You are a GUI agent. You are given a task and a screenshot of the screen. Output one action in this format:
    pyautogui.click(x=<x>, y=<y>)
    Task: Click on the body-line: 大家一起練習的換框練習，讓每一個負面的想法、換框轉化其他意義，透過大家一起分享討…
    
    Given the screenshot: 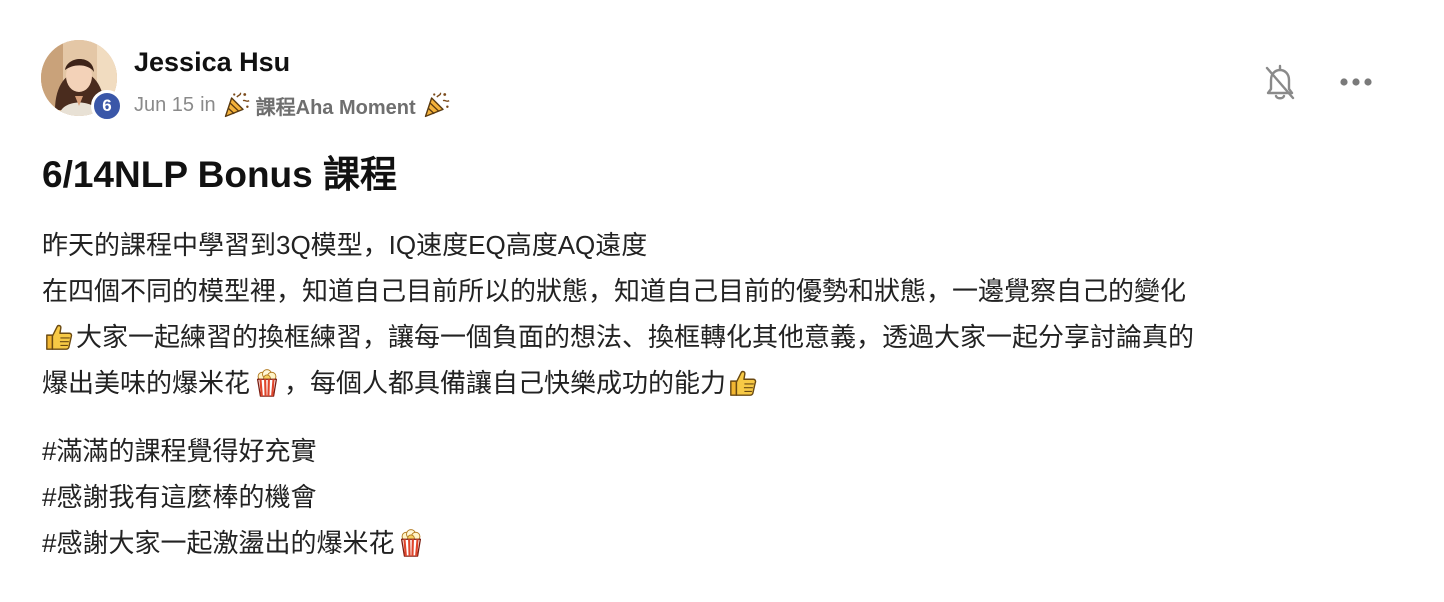 What is the action you would take?
    pyautogui.click(x=727, y=337)
    